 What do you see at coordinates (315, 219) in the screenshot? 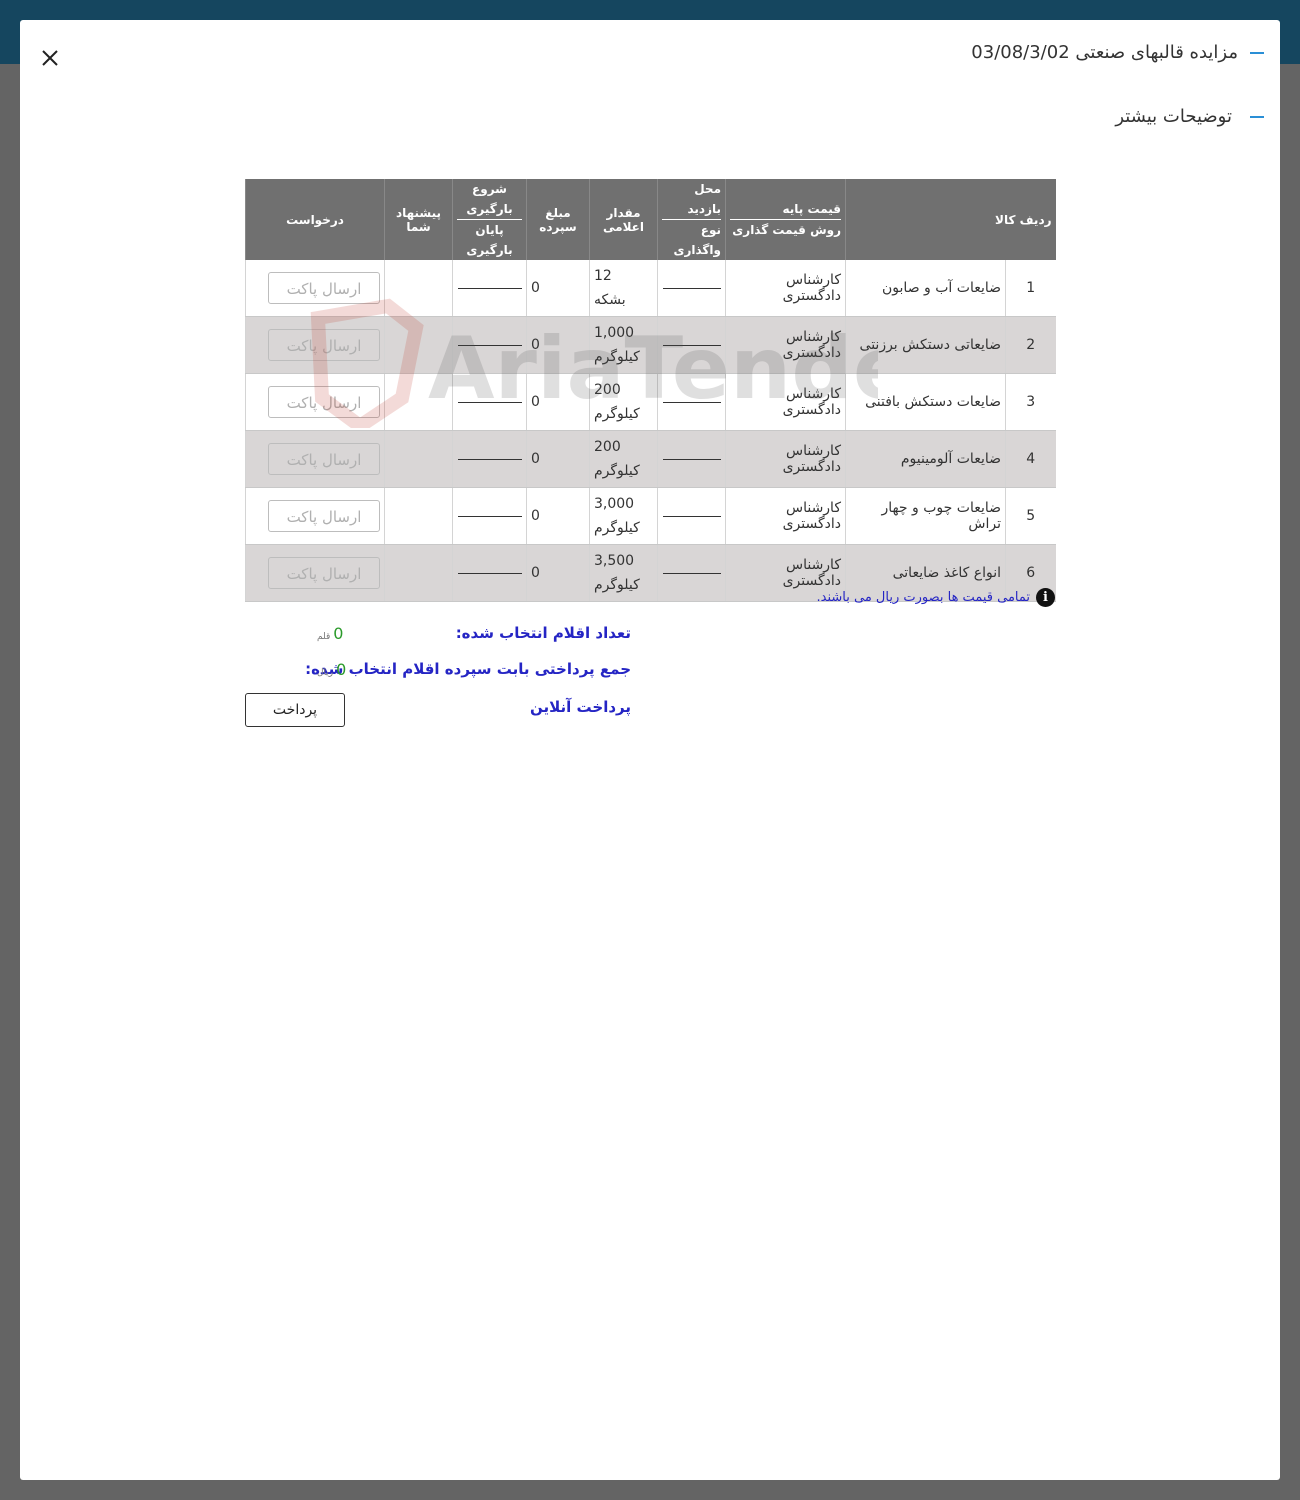
I see `header-request: درخواست` at bounding box center [315, 219].